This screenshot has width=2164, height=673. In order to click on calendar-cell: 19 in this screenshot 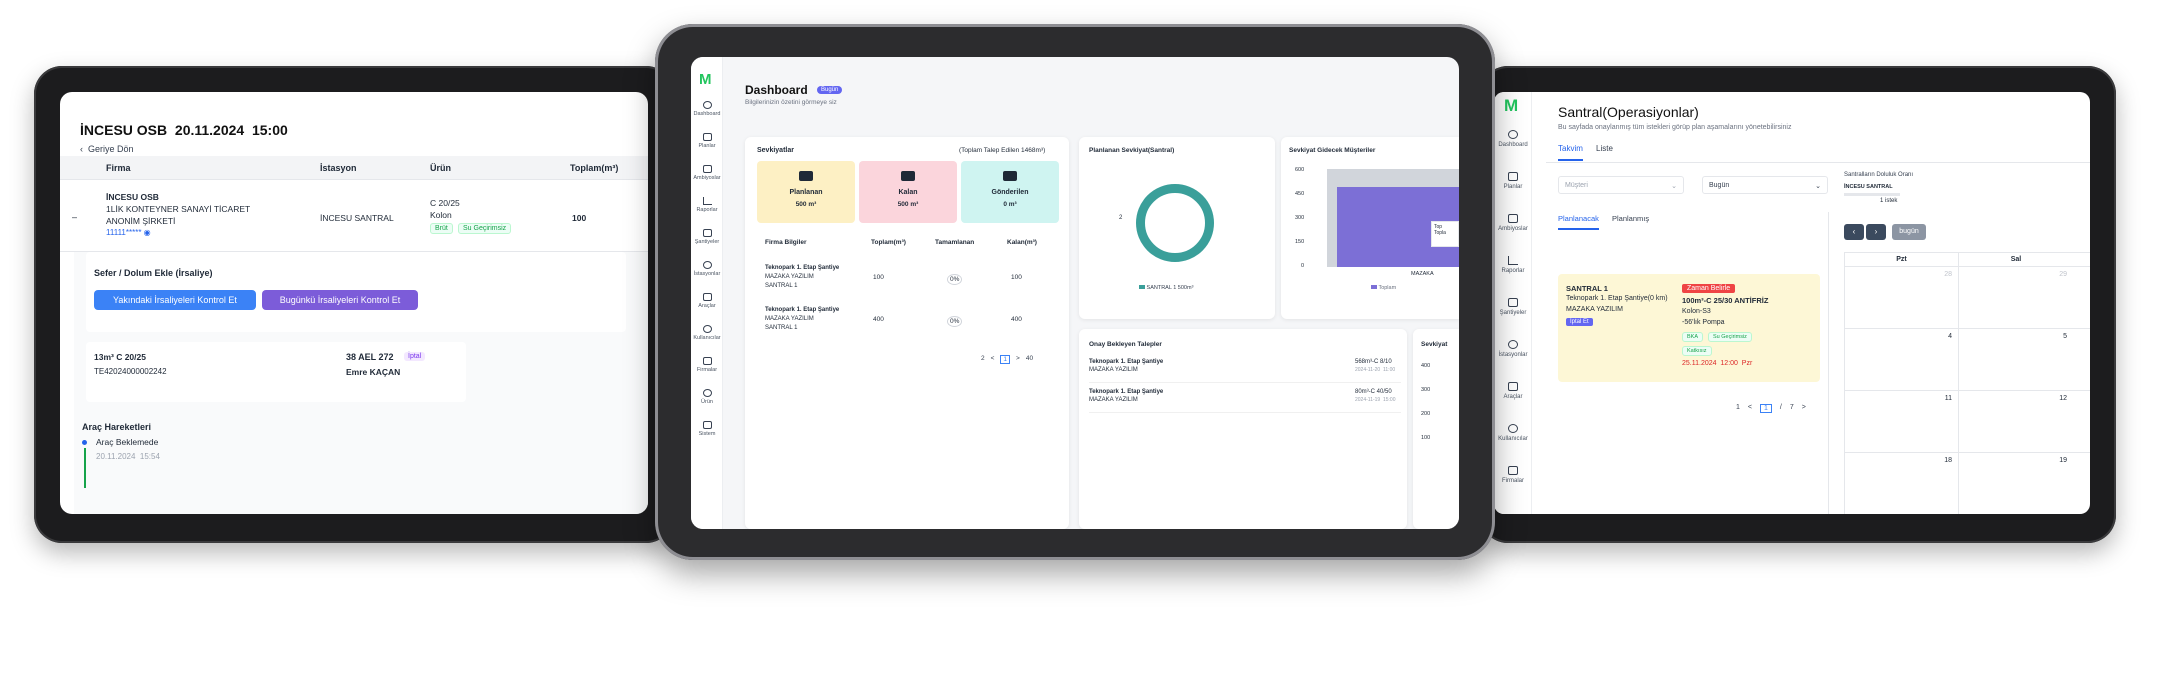, I will do `click(2024, 483)`.